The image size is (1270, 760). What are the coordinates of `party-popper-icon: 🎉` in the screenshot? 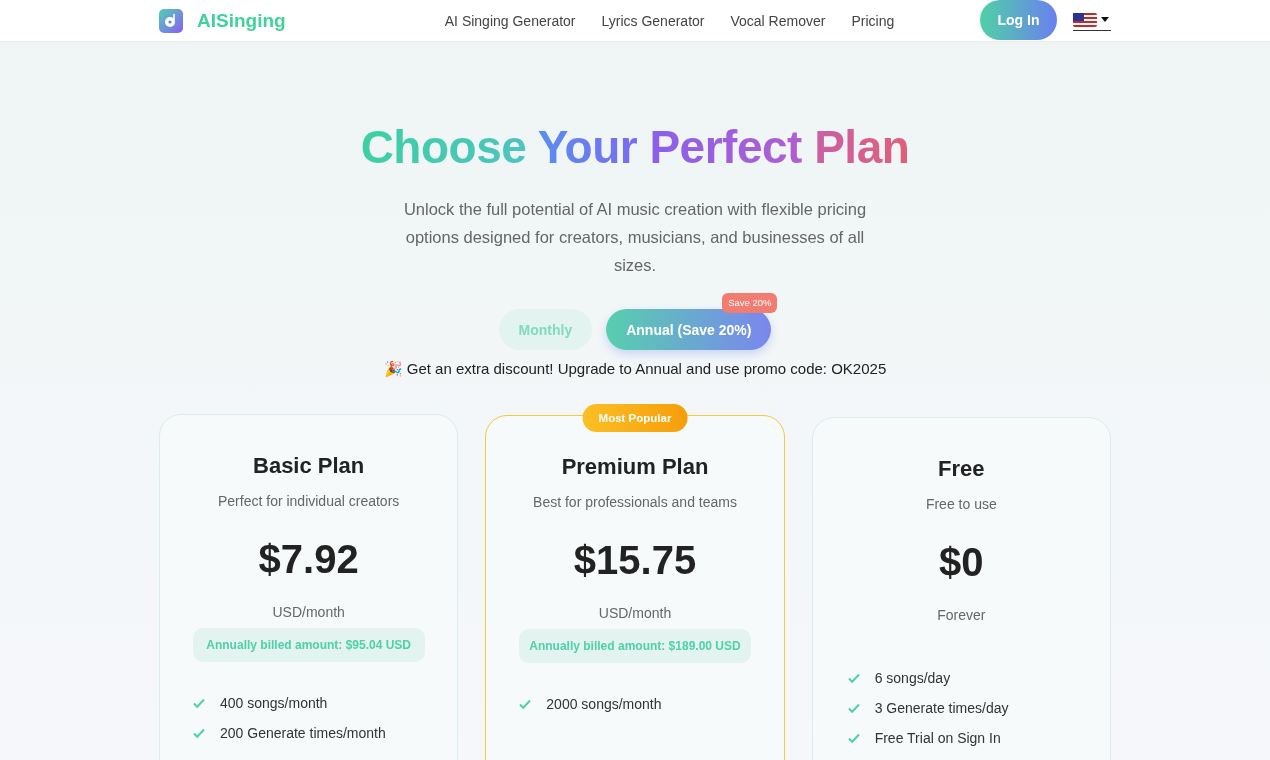 It's located at (393, 369).